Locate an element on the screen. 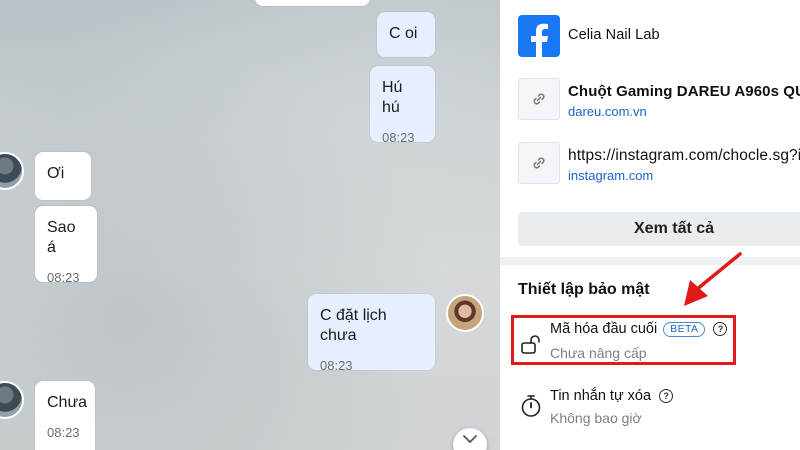  shared-link-item: Celia Nail Lab is located at coordinates (659, 40).